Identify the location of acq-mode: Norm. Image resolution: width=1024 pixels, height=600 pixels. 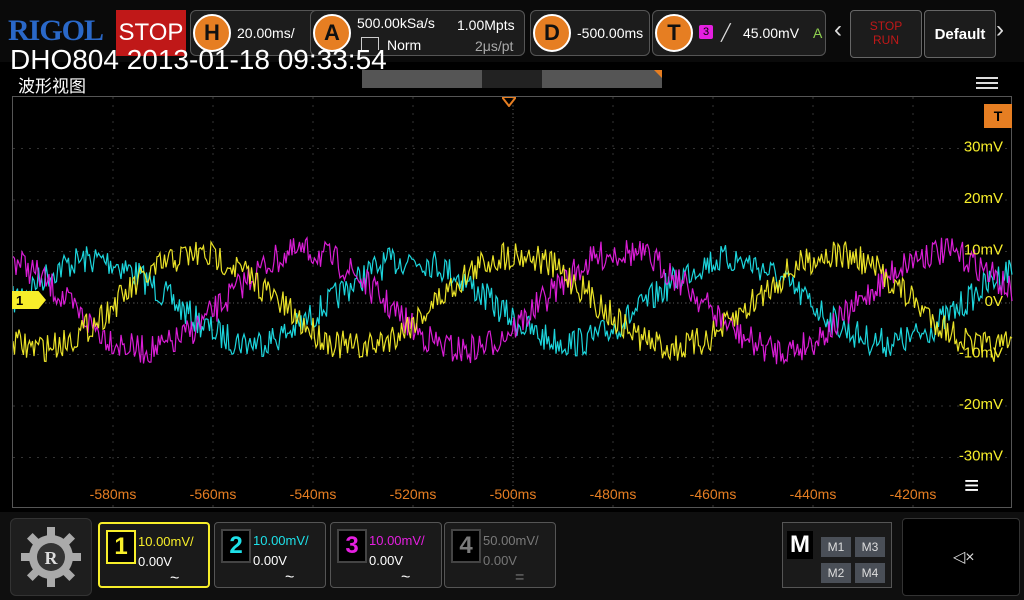
(404, 45).